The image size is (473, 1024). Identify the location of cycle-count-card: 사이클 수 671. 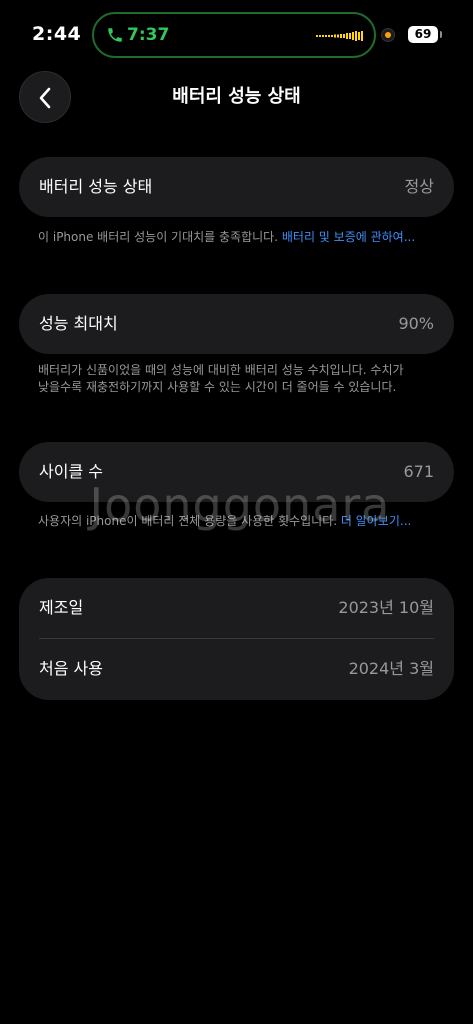
(236, 472).